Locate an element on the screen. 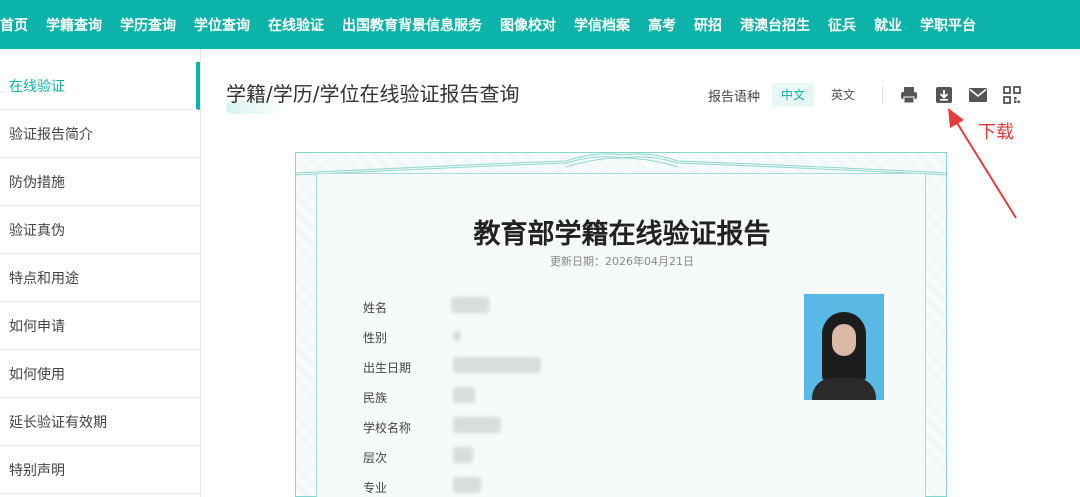 This screenshot has width=1080, height=497. nav-xuezhi: 学职平台 is located at coordinates (948, 25).